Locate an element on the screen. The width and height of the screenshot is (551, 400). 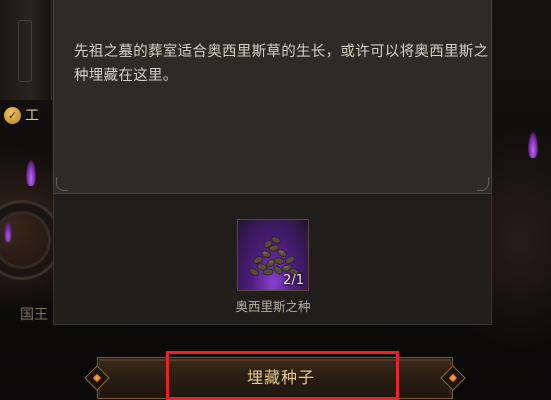
item-name: 奥西里斯之种 is located at coordinates (273, 306).